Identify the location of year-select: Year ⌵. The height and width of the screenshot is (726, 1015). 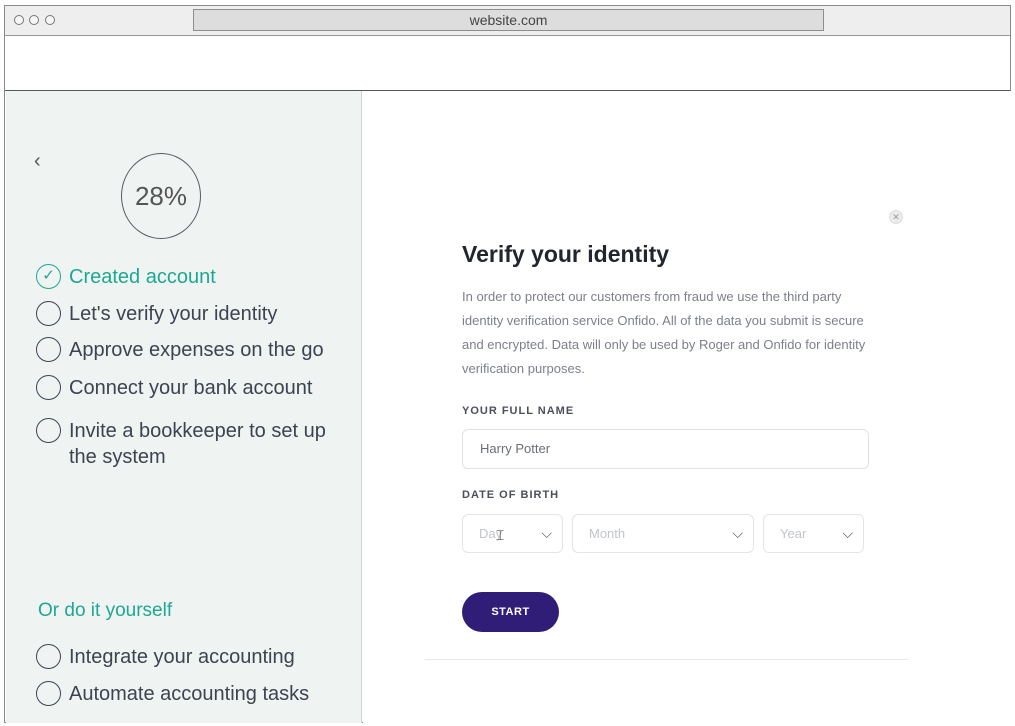
(813, 533).